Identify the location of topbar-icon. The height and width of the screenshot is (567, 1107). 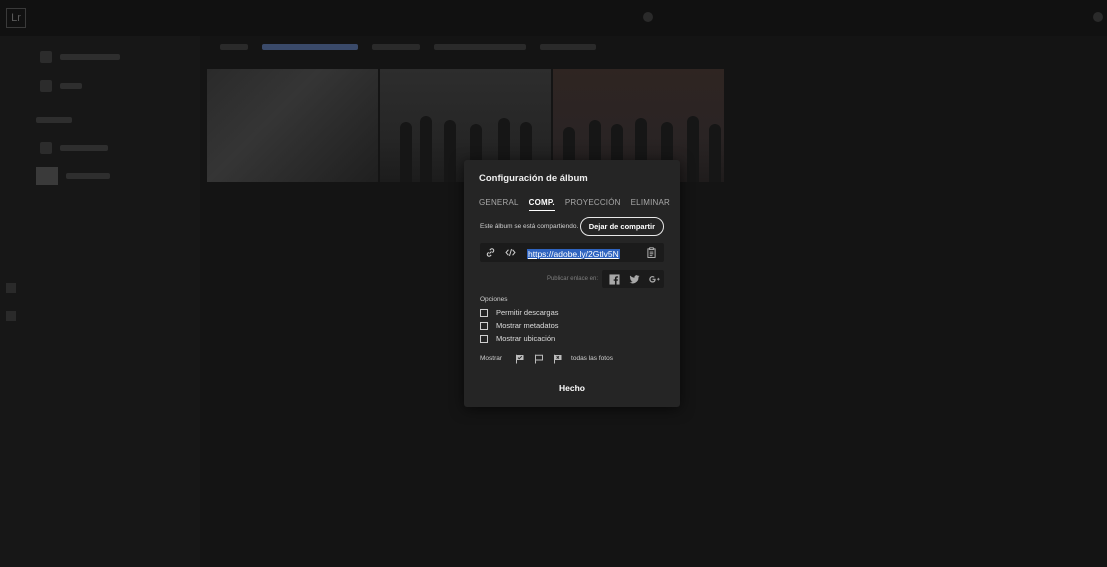
(648, 17).